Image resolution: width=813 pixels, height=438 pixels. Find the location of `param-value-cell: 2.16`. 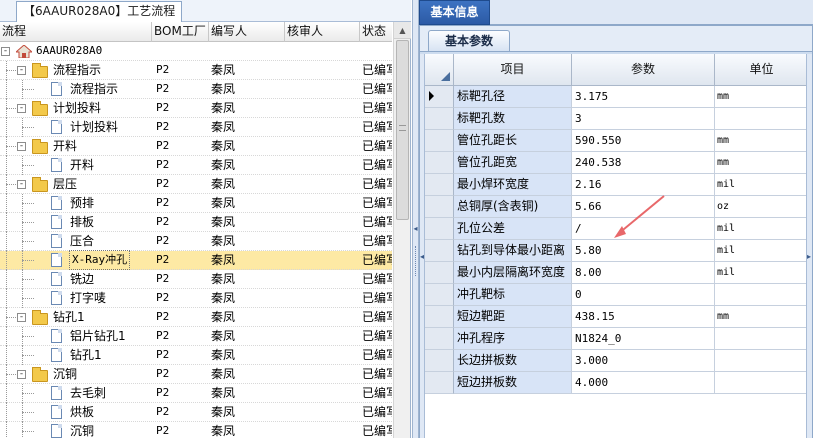

param-value-cell: 2.16 is located at coordinates (643, 185).